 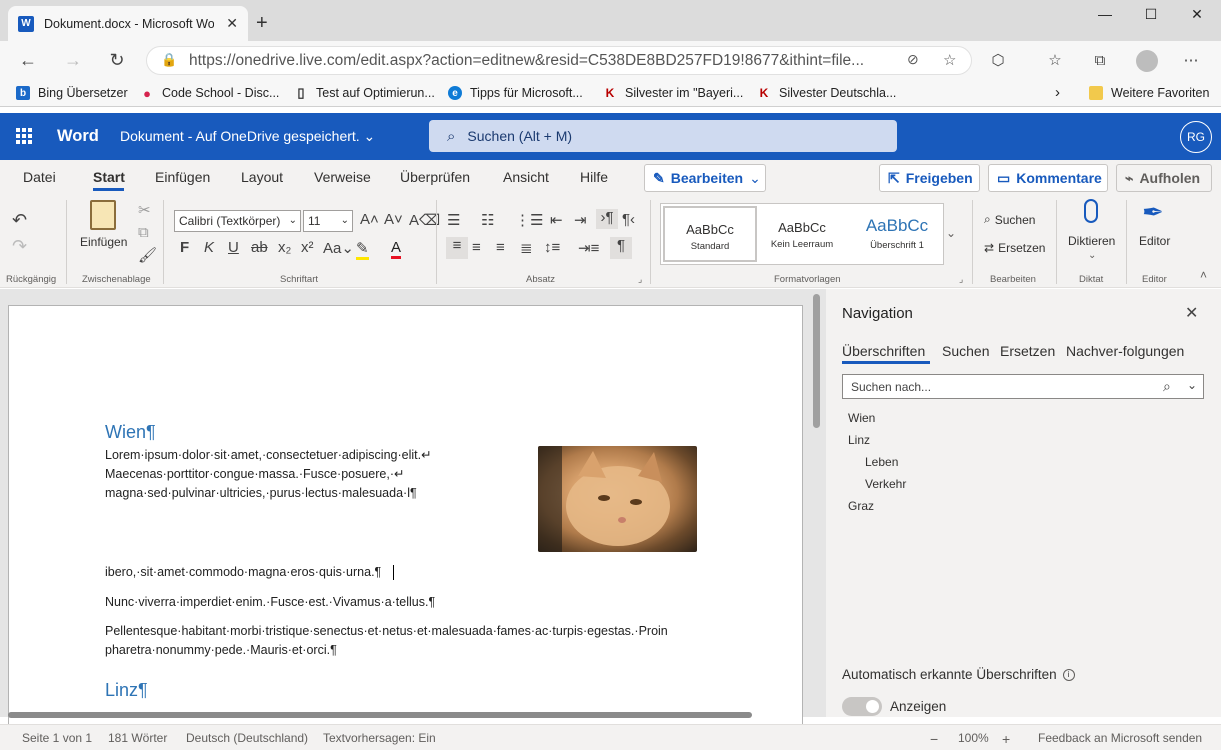 What do you see at coordinates (1153, 212) in the screenshot?
I see `editor-pen-icon: ✒` at bounding box center [1153, 212].